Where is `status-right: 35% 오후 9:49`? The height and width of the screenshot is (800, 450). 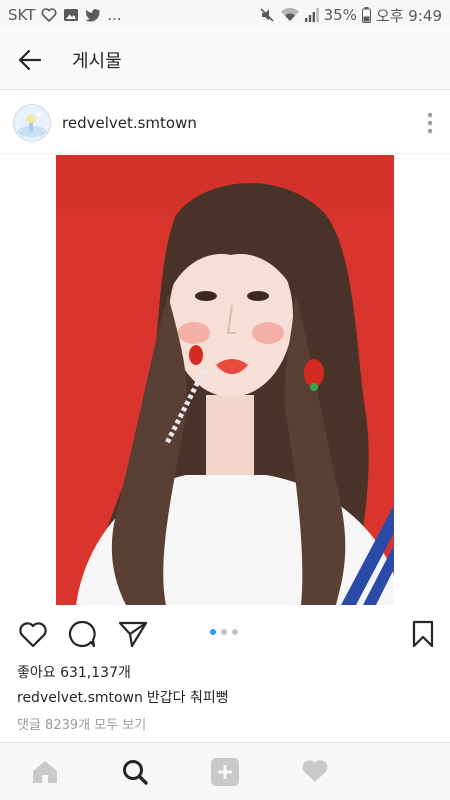 status-right: 35% 오후 9:49 is located at coordinates (350, 15).